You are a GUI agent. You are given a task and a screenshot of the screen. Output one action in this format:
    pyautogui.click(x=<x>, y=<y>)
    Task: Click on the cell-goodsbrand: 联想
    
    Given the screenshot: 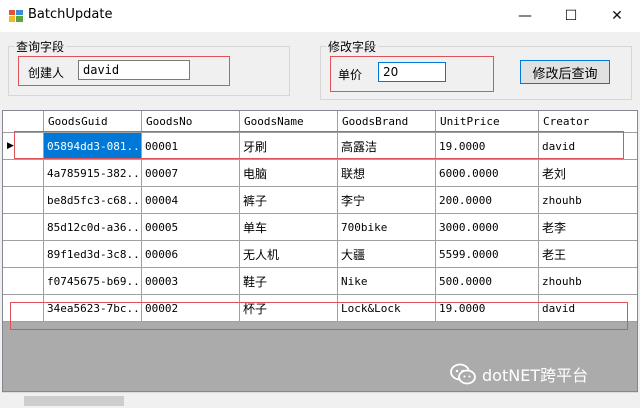 What is the action you would take?
    pyautogui.click(x=387, y=173)
    